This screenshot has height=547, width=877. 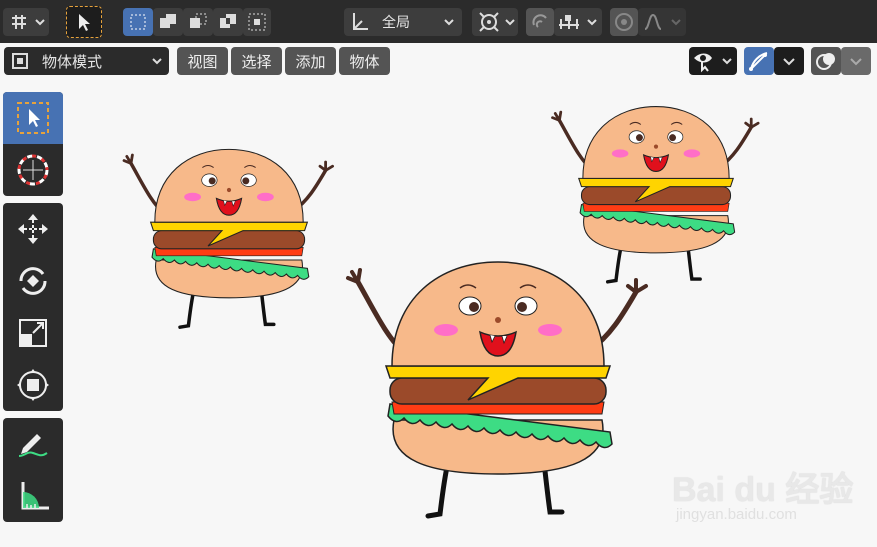 I want to click on tool-transform, so click(x=33, y=385).